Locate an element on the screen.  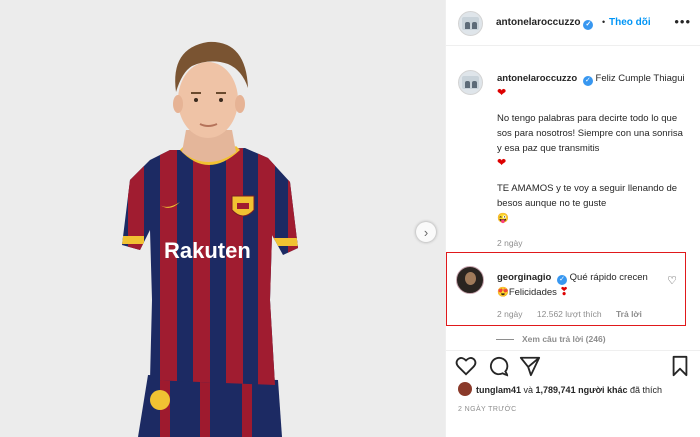
comment-like-heart-icon: ♡ is located at coordinates (672, 280).